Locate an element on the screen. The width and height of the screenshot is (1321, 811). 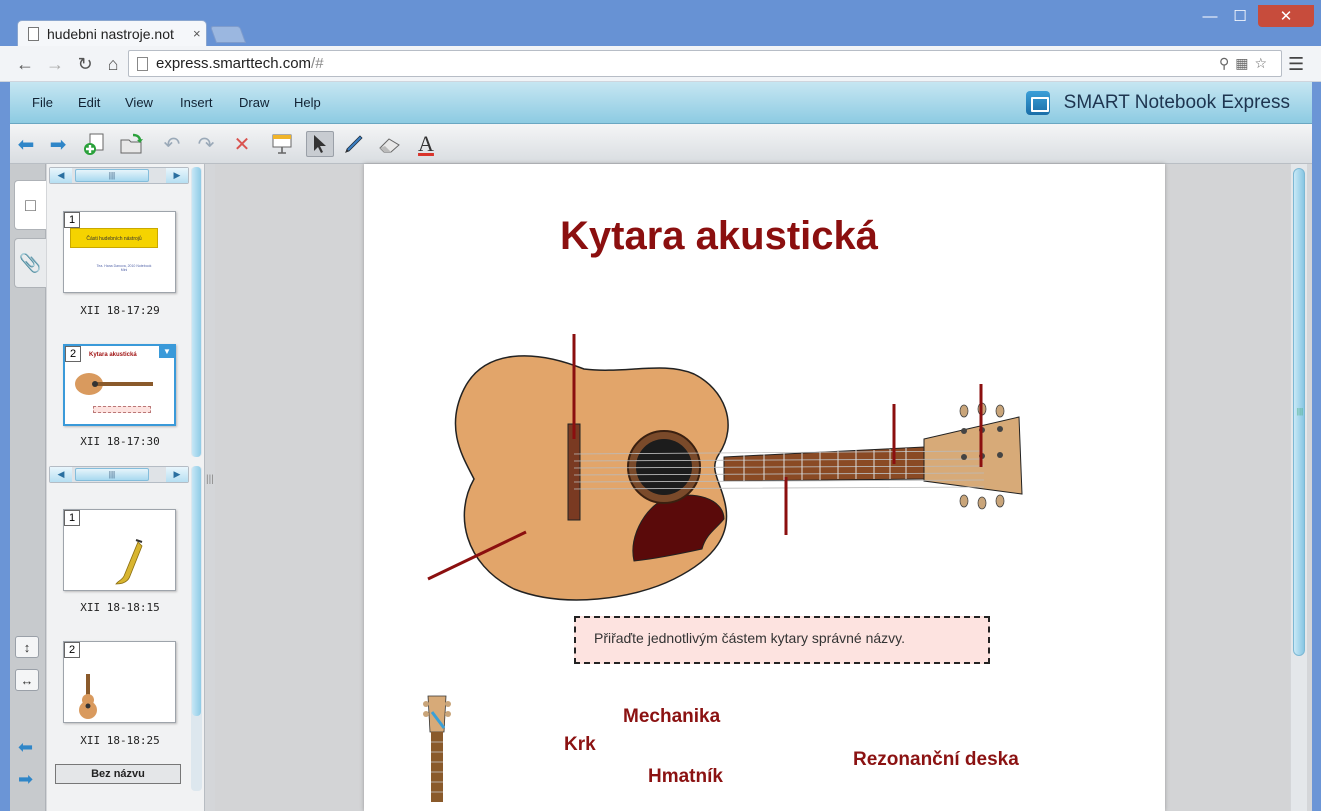
guitar-image is located at coordinates (88, 696).